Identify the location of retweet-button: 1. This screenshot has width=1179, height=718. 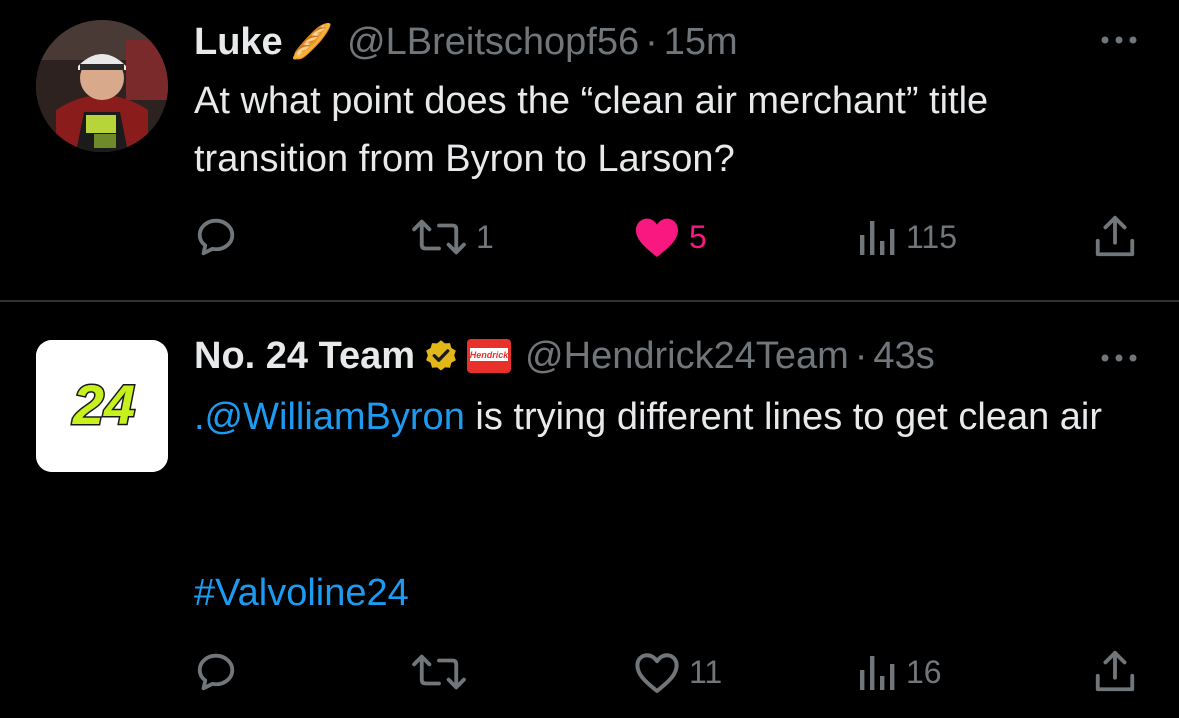
(452, 237).